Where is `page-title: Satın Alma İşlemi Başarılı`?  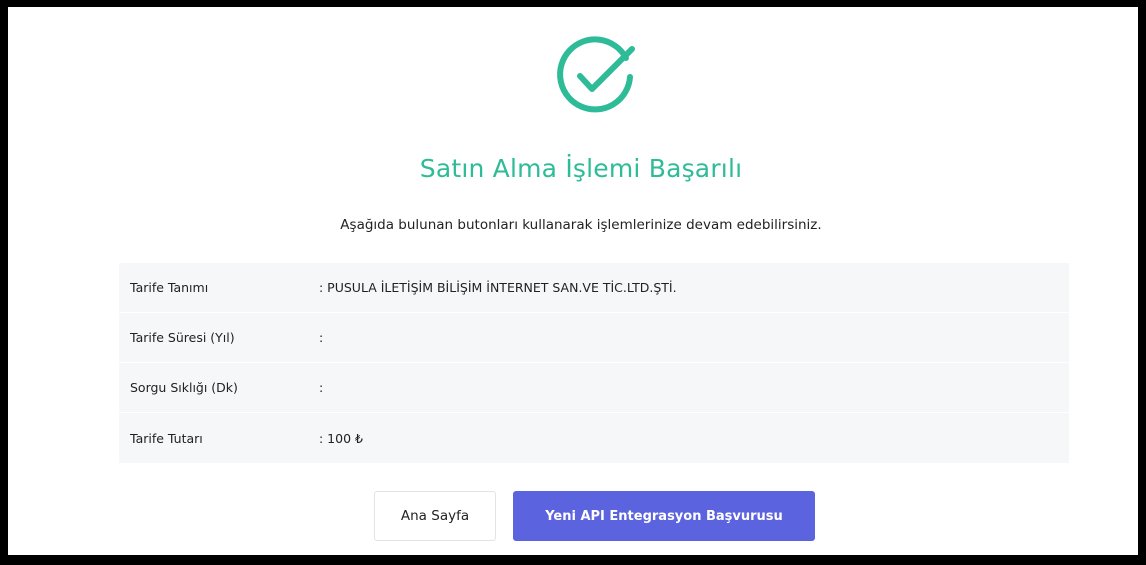
page-title: Satın Alma İşlemi Başarılı is located at coordinates (581, 168).